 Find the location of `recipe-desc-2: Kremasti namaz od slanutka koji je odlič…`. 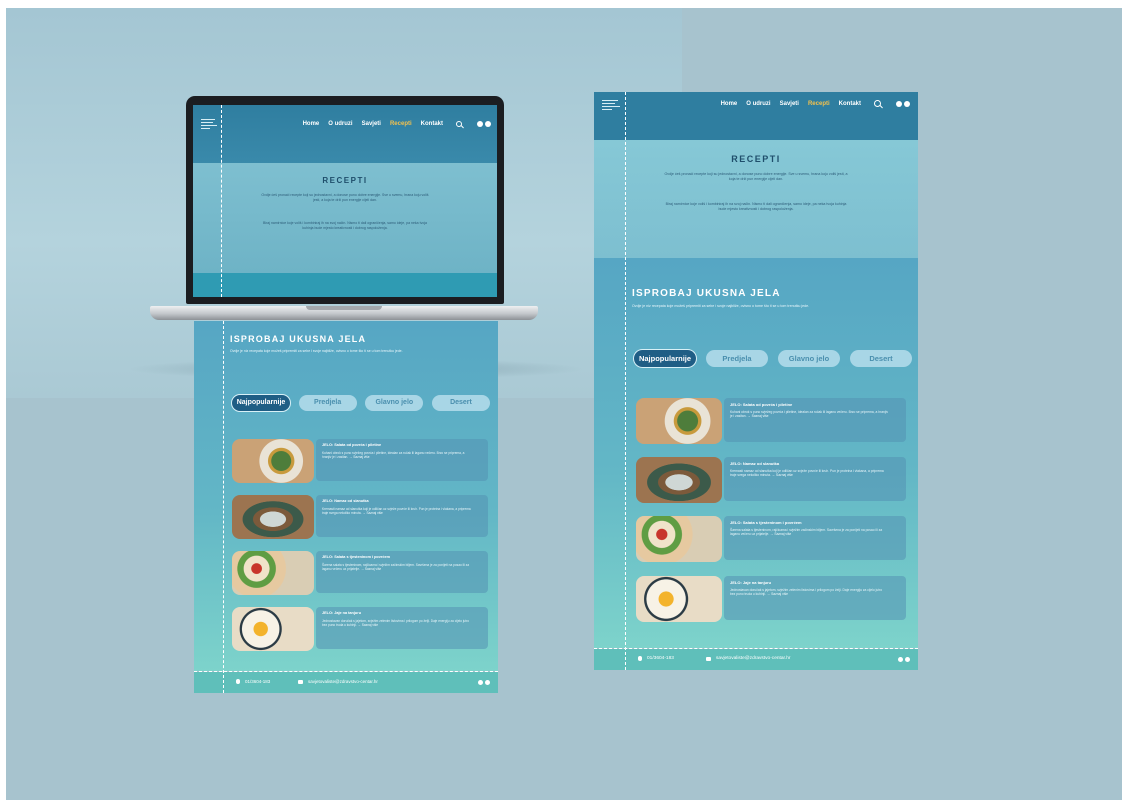

recipe-desc-2: Kremasti namaz od slanutka koji je odlič… is located at coordinates (397, 511).